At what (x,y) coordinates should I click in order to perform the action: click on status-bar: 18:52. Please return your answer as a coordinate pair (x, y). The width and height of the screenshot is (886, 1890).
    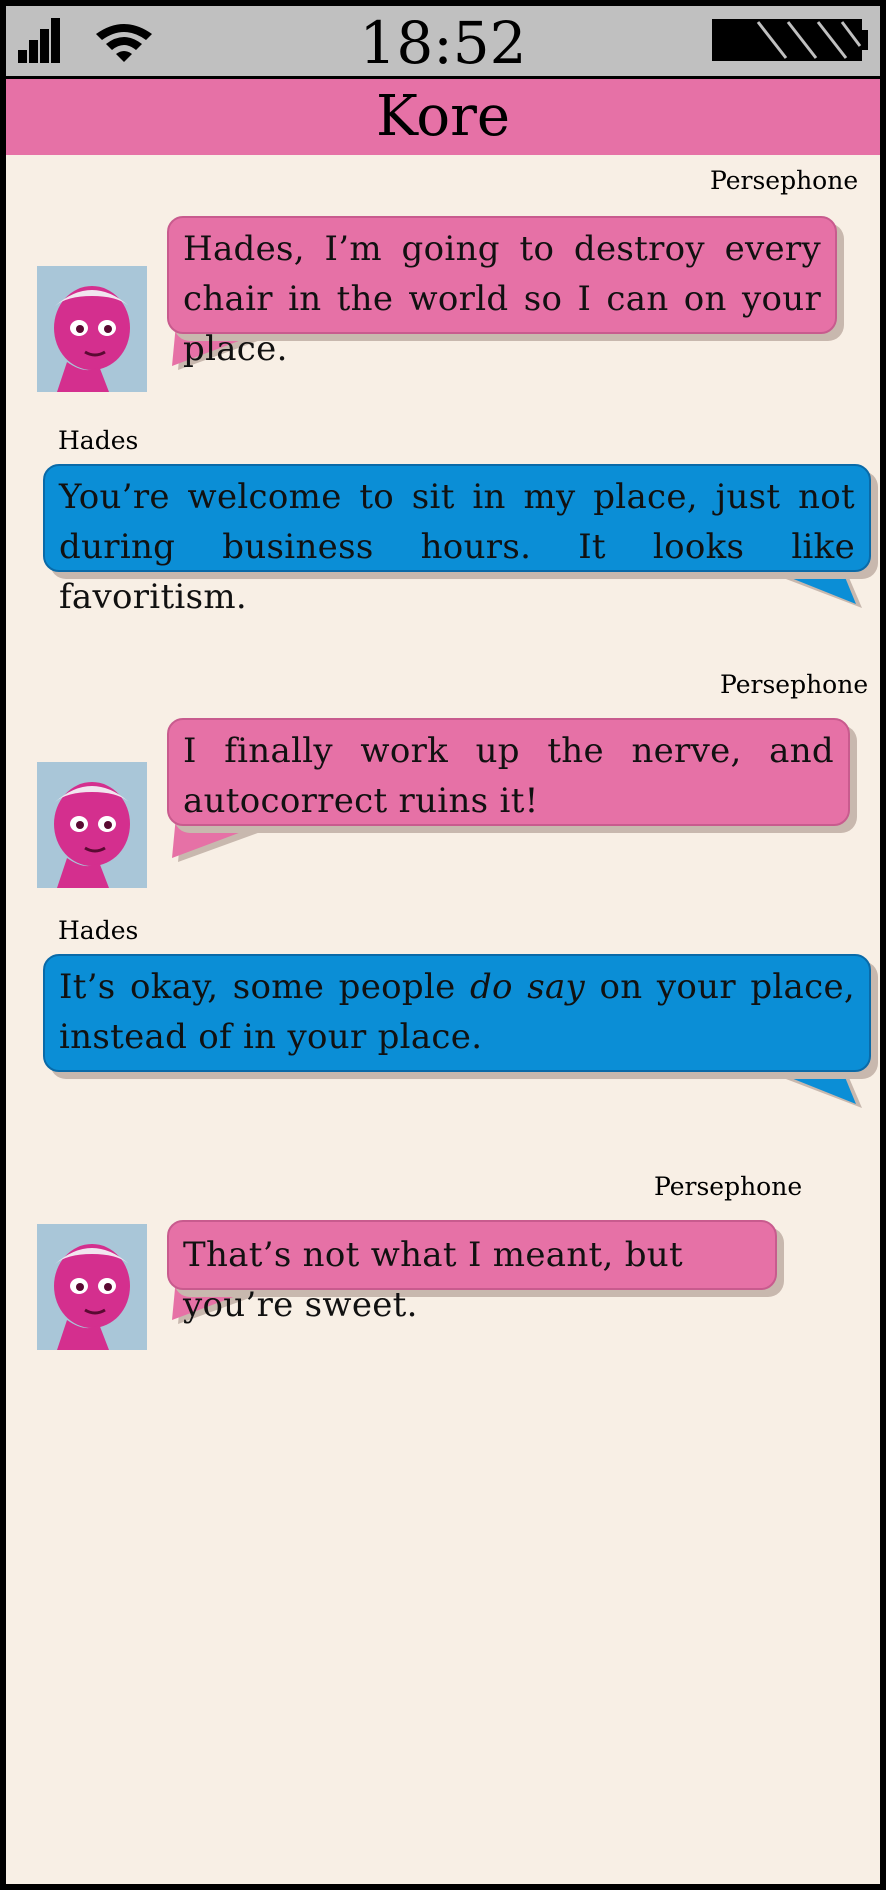
    Looking at the image, I should click on (443, 42).